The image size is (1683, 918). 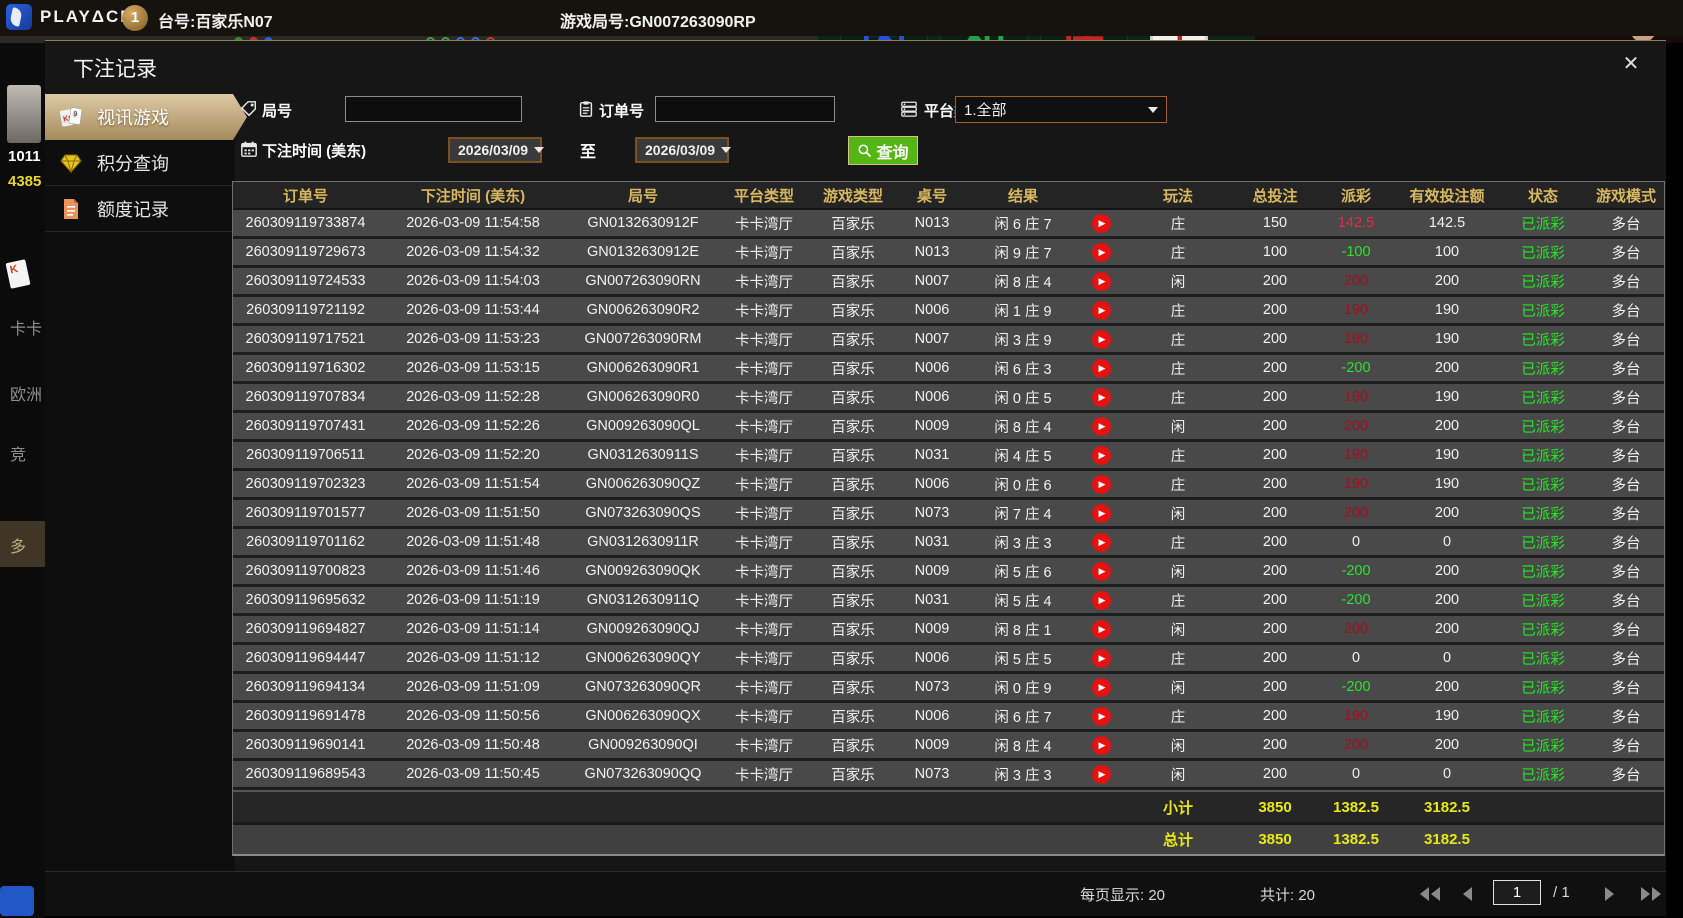 What do you see at coordinates (1645, 894) in the screenshot?
I see `last-page-icon` at bounding box center [1645, 894].